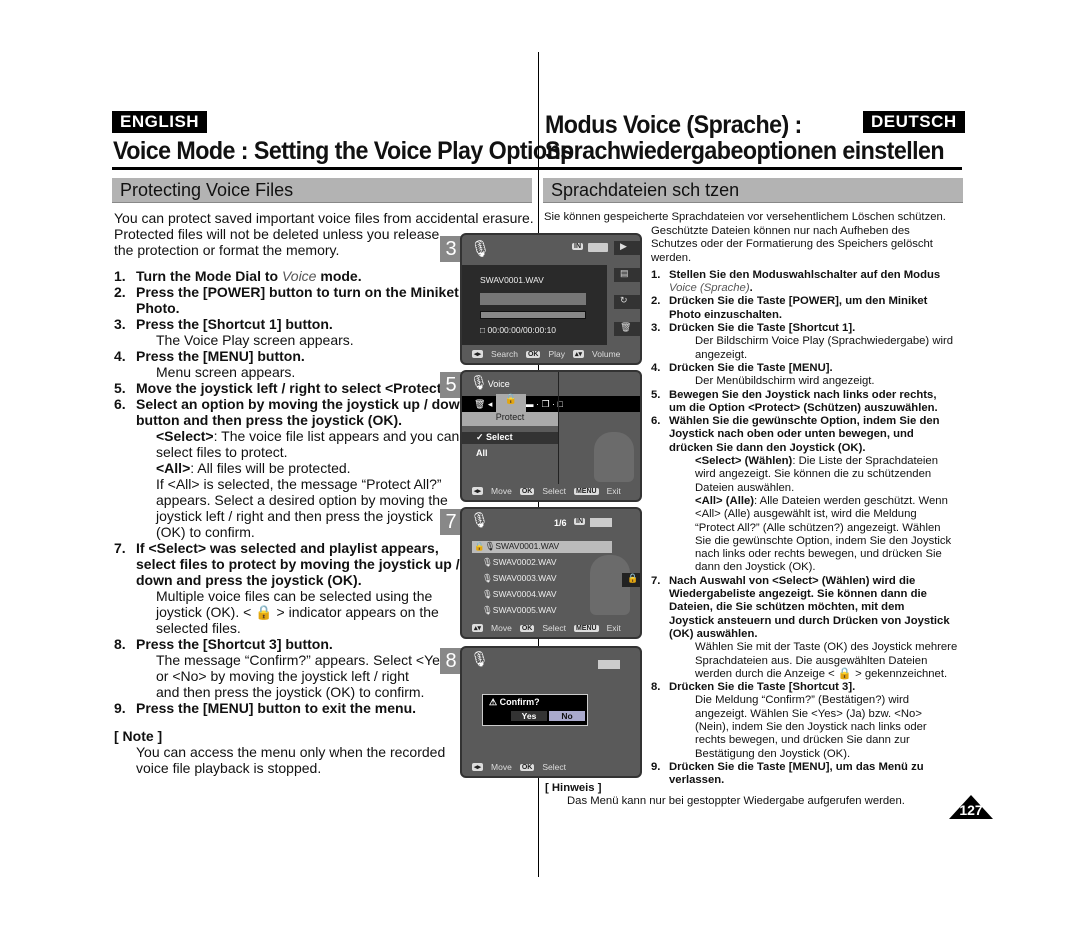  I want to click on screen-footer: ◂▸ Search OK Play ▴▾ Volume, so click(546, 354).